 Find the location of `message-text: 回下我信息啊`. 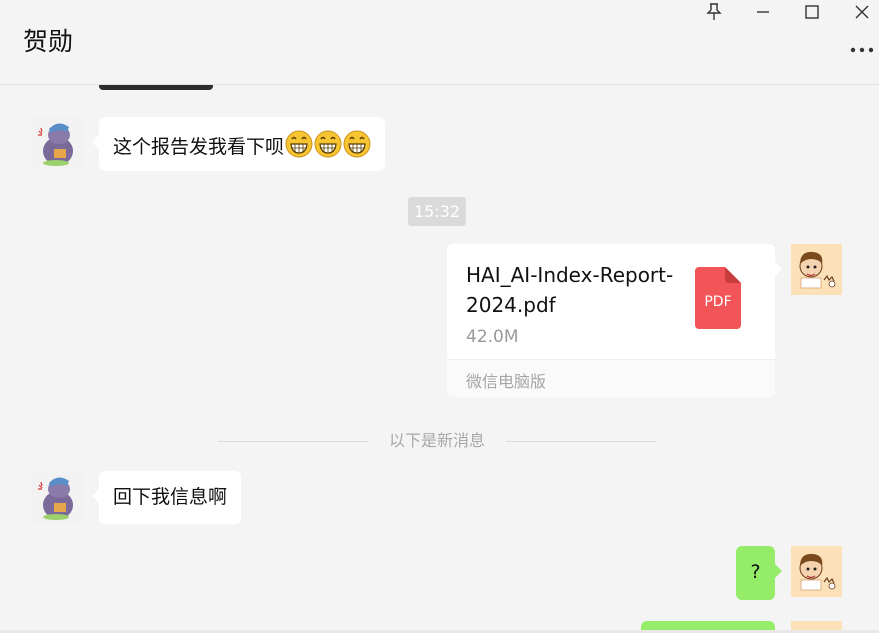

message-text: 回下我信息啊 is located at coordinates (170, 497).